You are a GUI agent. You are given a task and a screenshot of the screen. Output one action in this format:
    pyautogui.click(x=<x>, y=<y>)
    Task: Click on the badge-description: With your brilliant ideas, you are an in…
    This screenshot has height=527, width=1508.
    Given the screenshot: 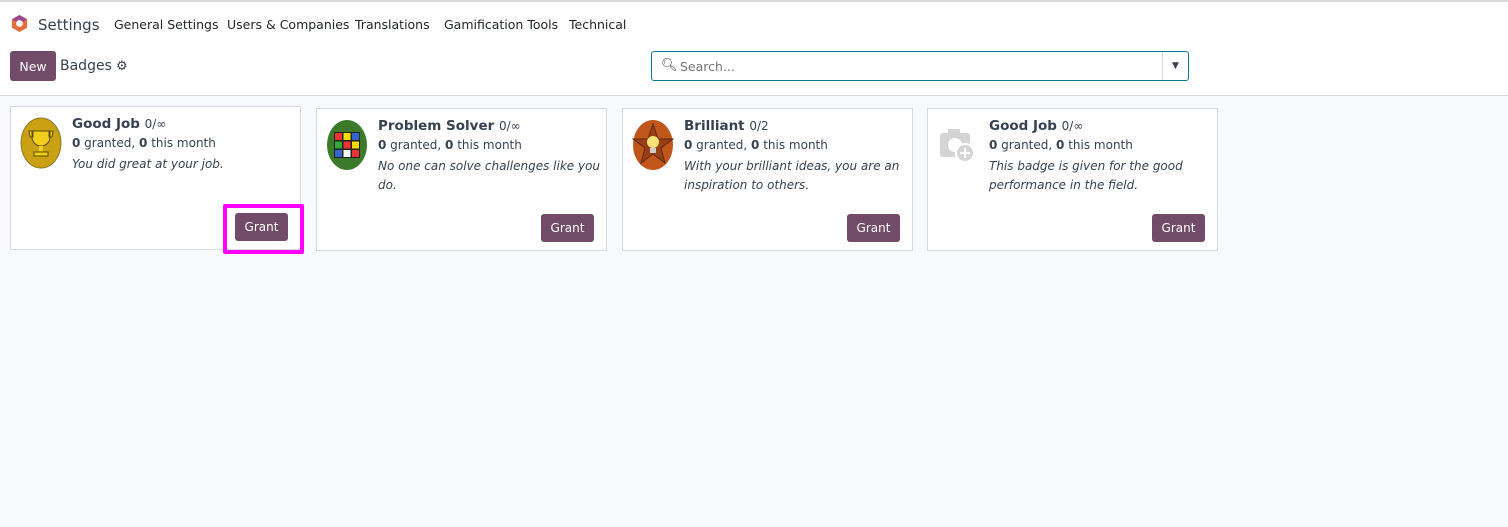 What is the action you would take?
    pyautogui.click(x=792, y=175)
    